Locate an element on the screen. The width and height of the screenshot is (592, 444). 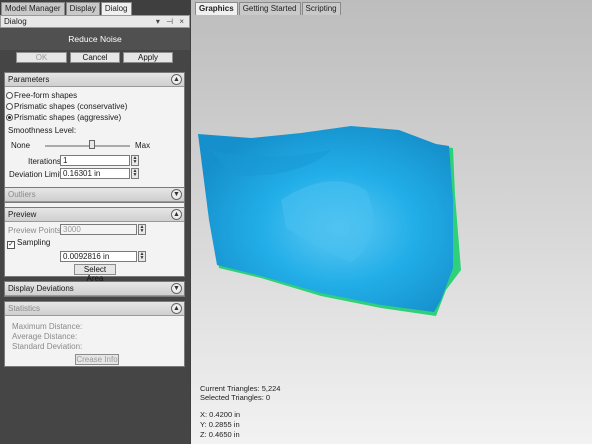
current-triangles: Current Triangles: 5,224 is located at coordinates (240, 388).